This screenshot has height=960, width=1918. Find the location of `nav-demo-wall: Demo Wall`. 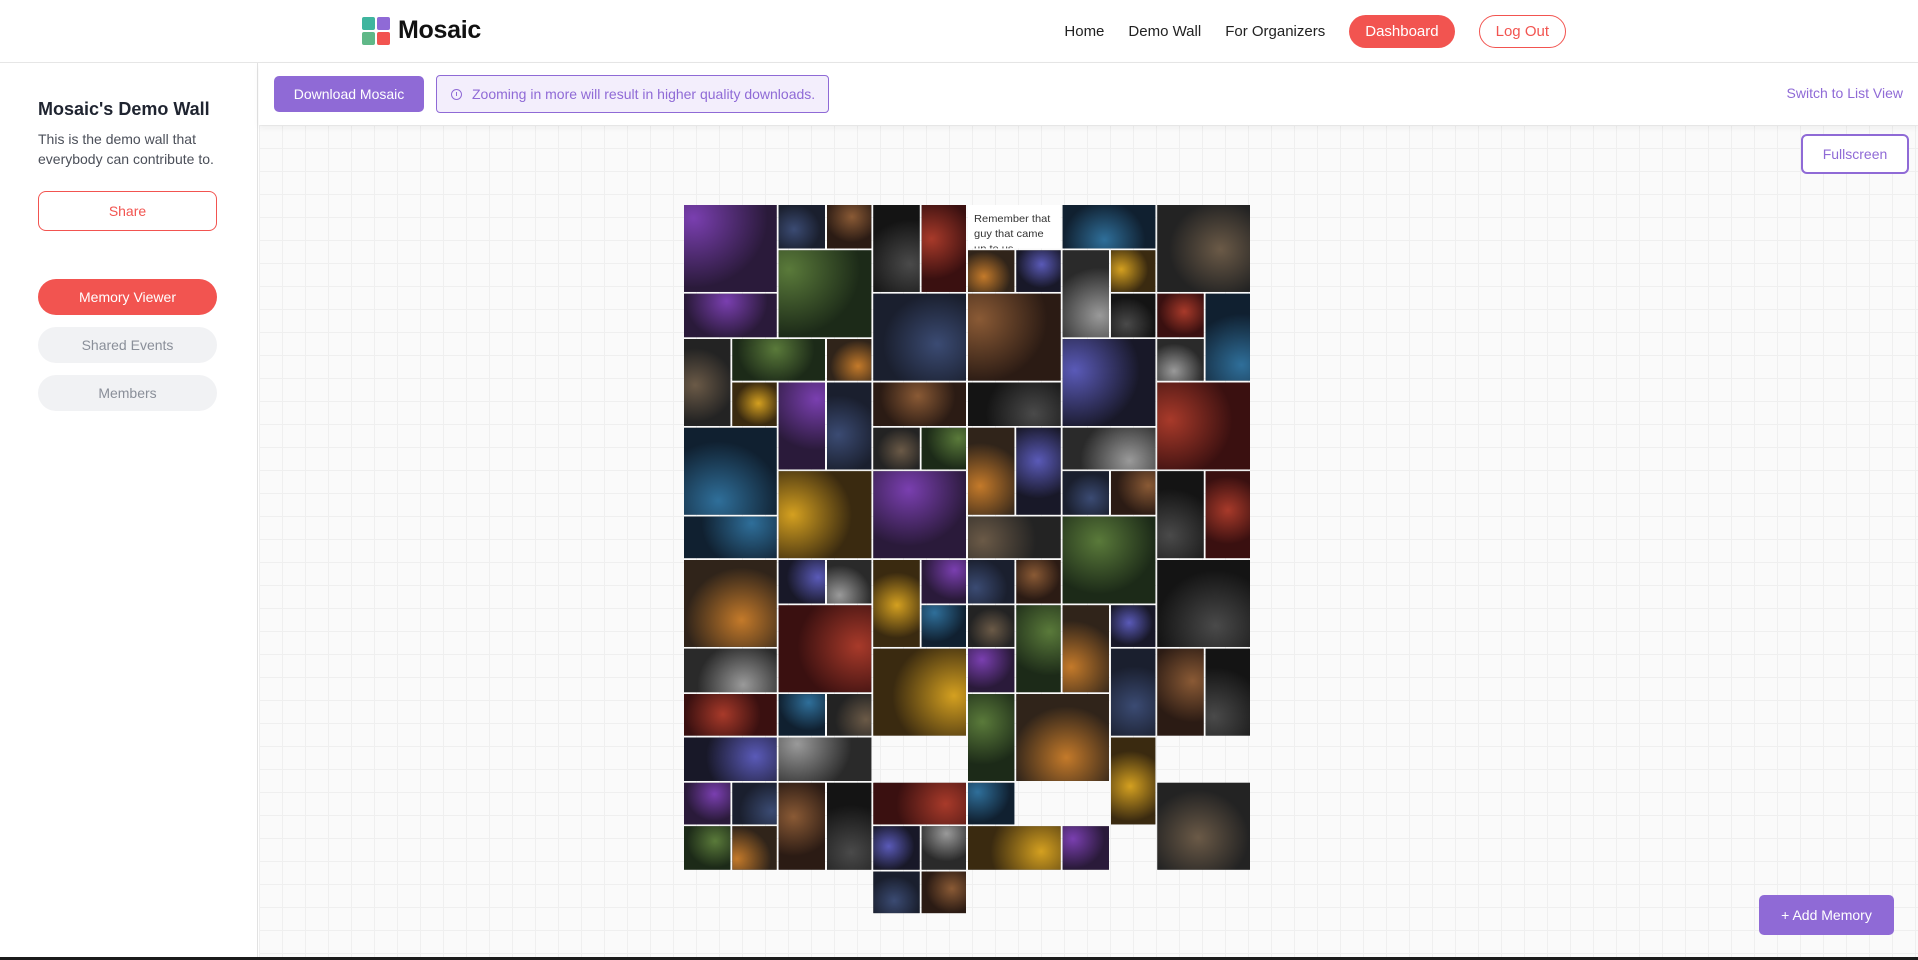

nav-demo-wall: Demo Wall is located at coordinates (1164, 31).